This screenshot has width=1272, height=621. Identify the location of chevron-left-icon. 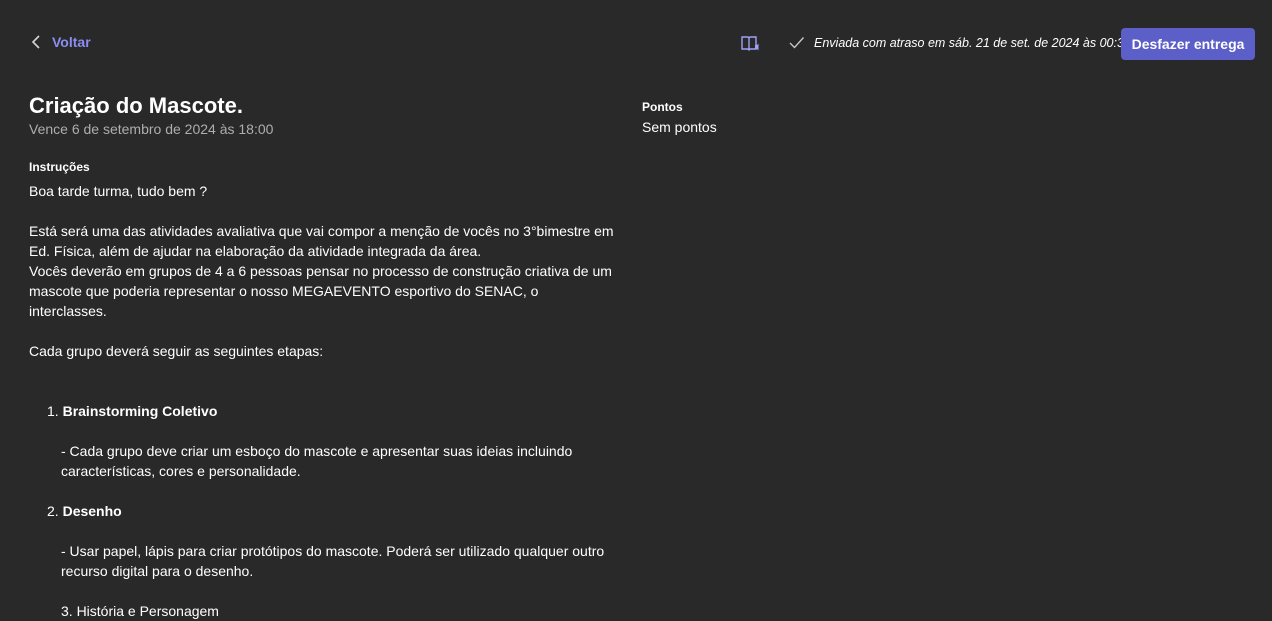
(35, 42).